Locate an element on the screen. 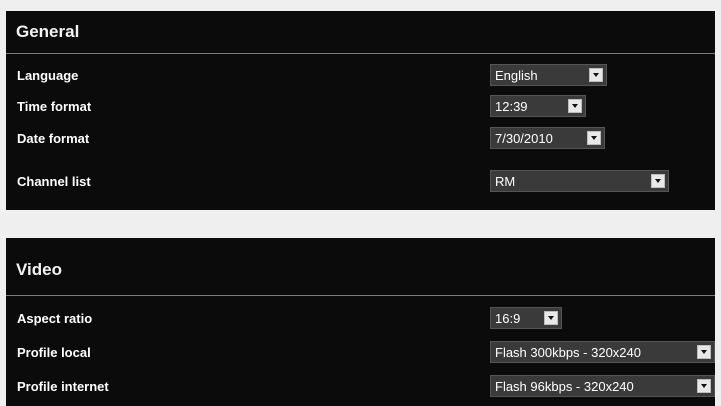 The height and width of the screenshot is (406, 721). profile-internet-label: Profile internet is located at coordinates (63, 386).